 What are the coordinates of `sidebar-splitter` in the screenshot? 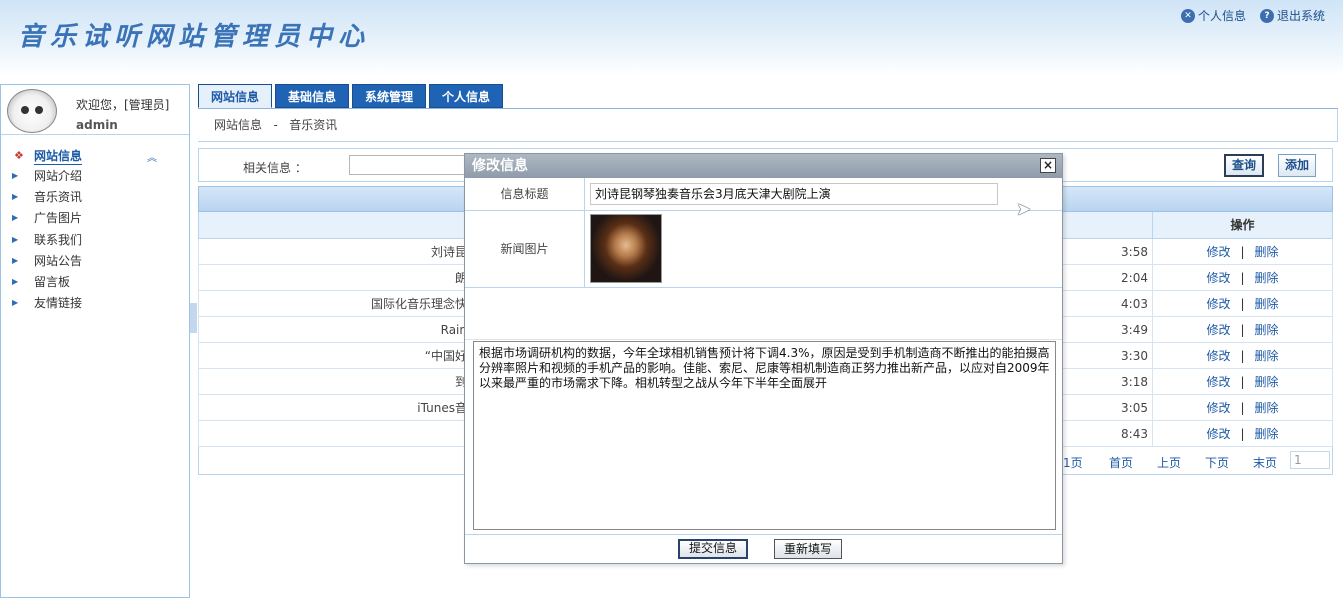 It's located at (193, 318).